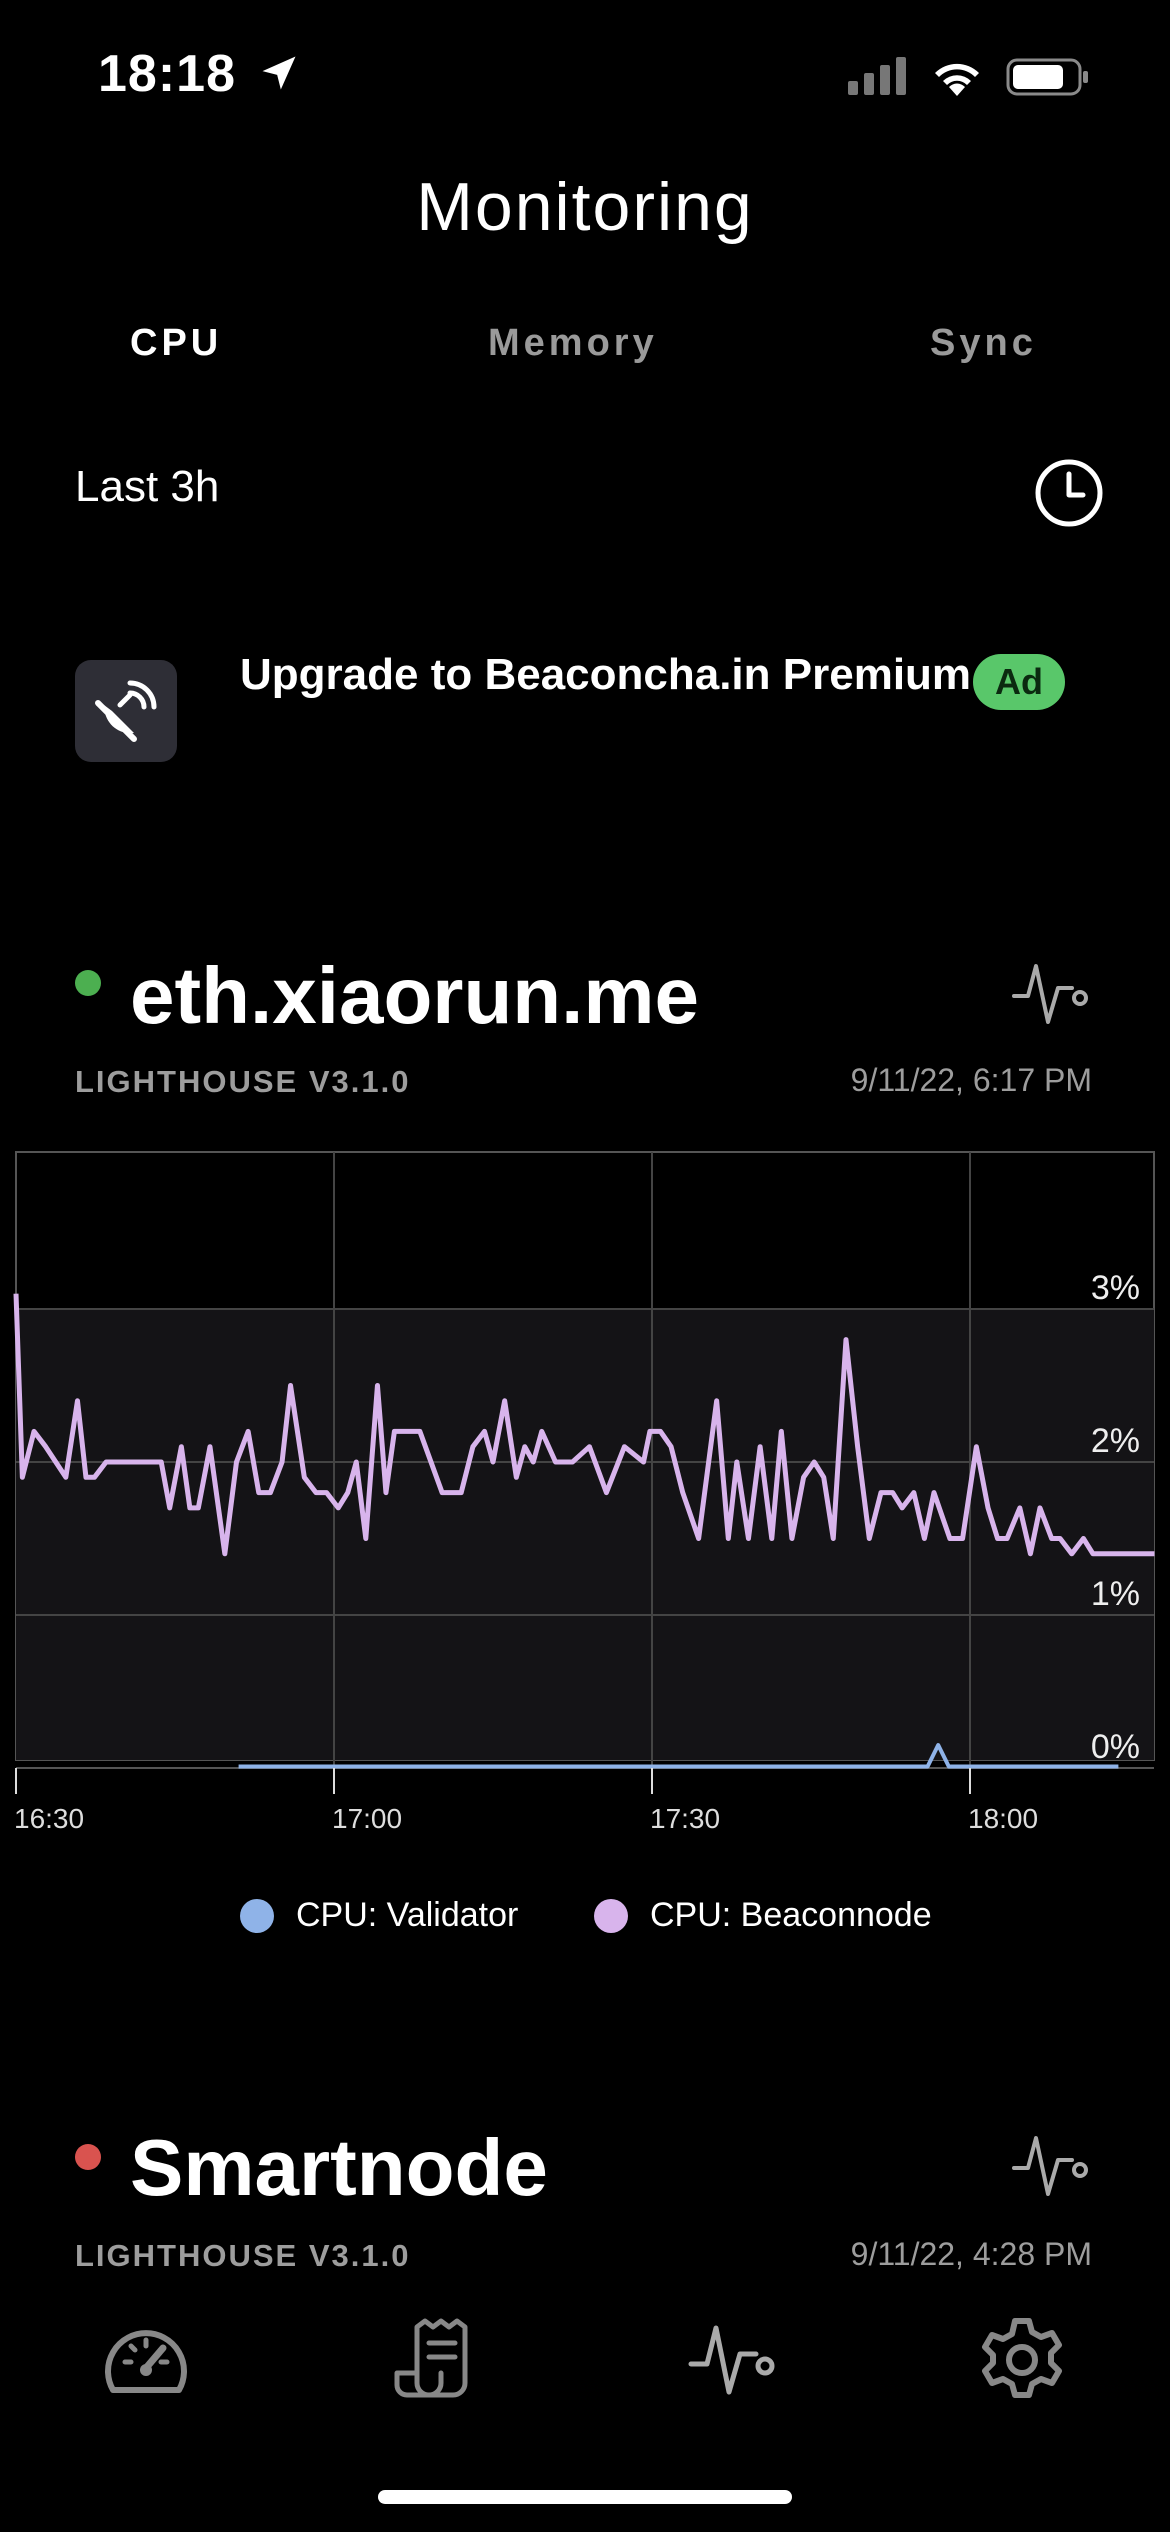  Describe the element at coordinates (176, 343) in the screenshot. I see `tab-cpu: CPU` at that location.